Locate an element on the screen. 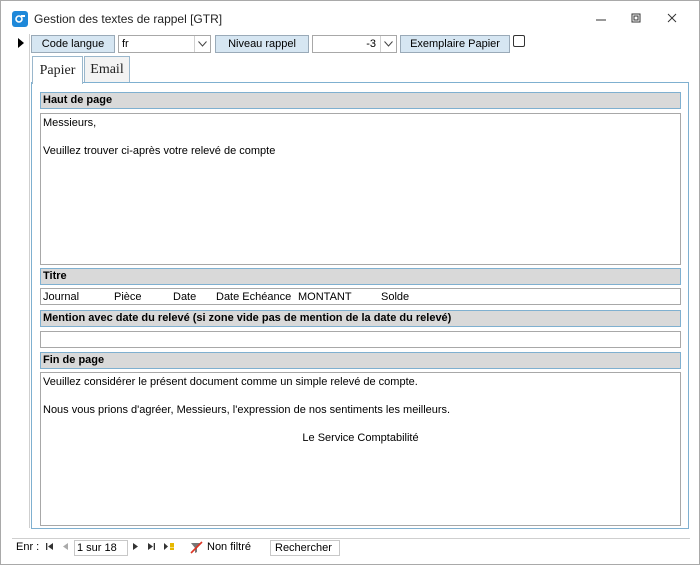 Image resolution: width=700 pixels, height=565 pixels. code-langue-combo: fr is located at coordinates (164, 44).